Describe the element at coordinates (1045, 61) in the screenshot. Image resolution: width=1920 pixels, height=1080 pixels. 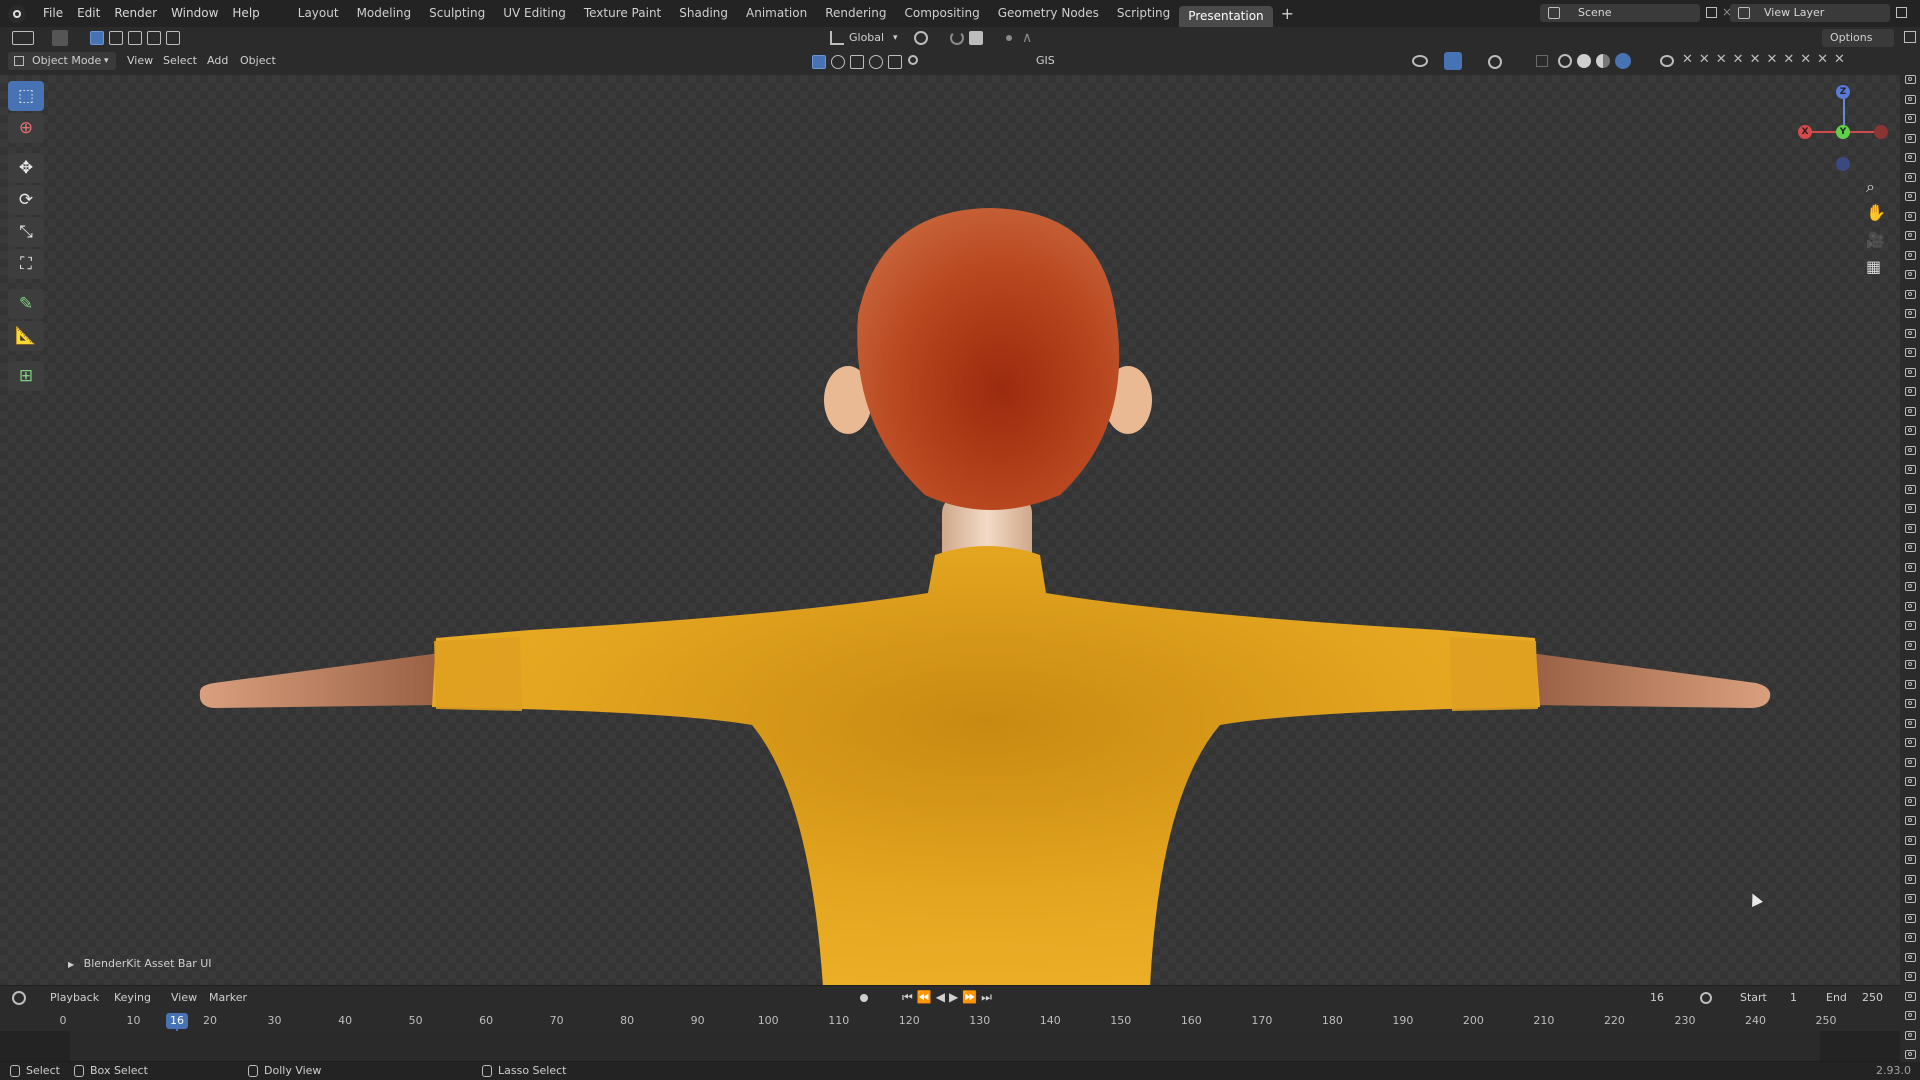
I see `gis-menu: GIS` at that location.